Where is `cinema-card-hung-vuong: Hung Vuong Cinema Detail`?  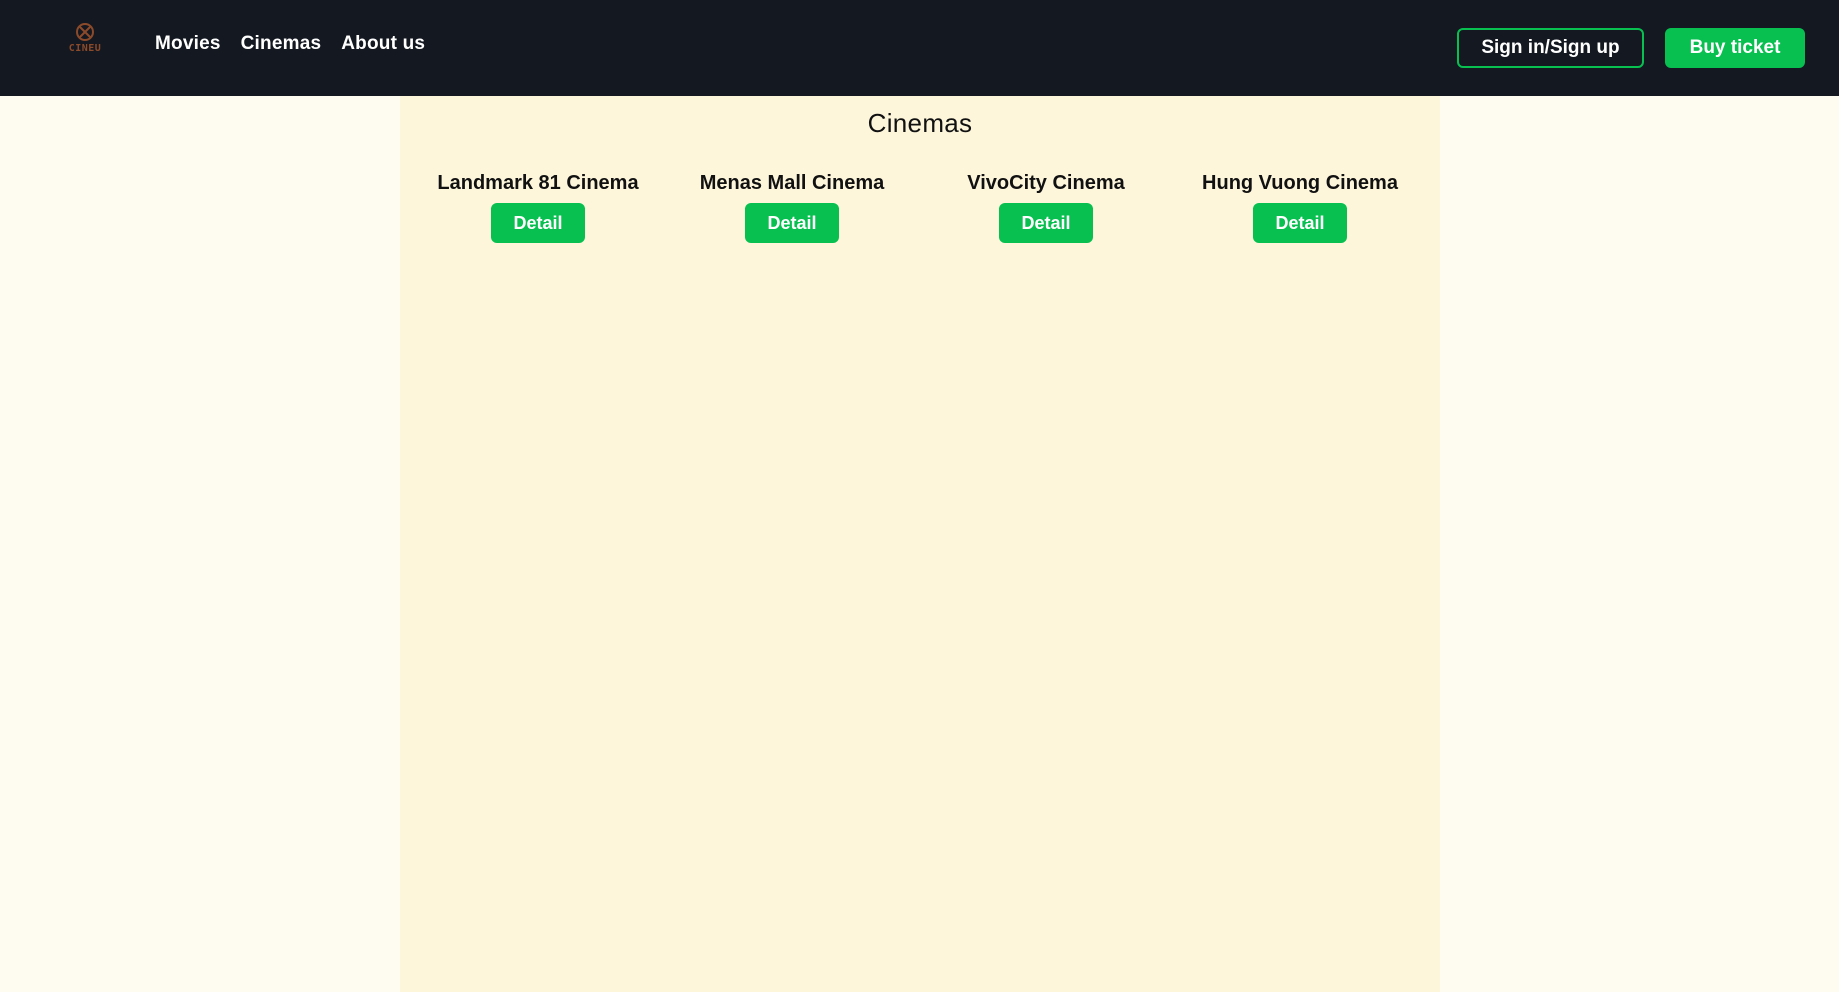 cinema-card-hung-vuong: Hung Vuong Cinema Detail is located at coordinates (1300, 206).